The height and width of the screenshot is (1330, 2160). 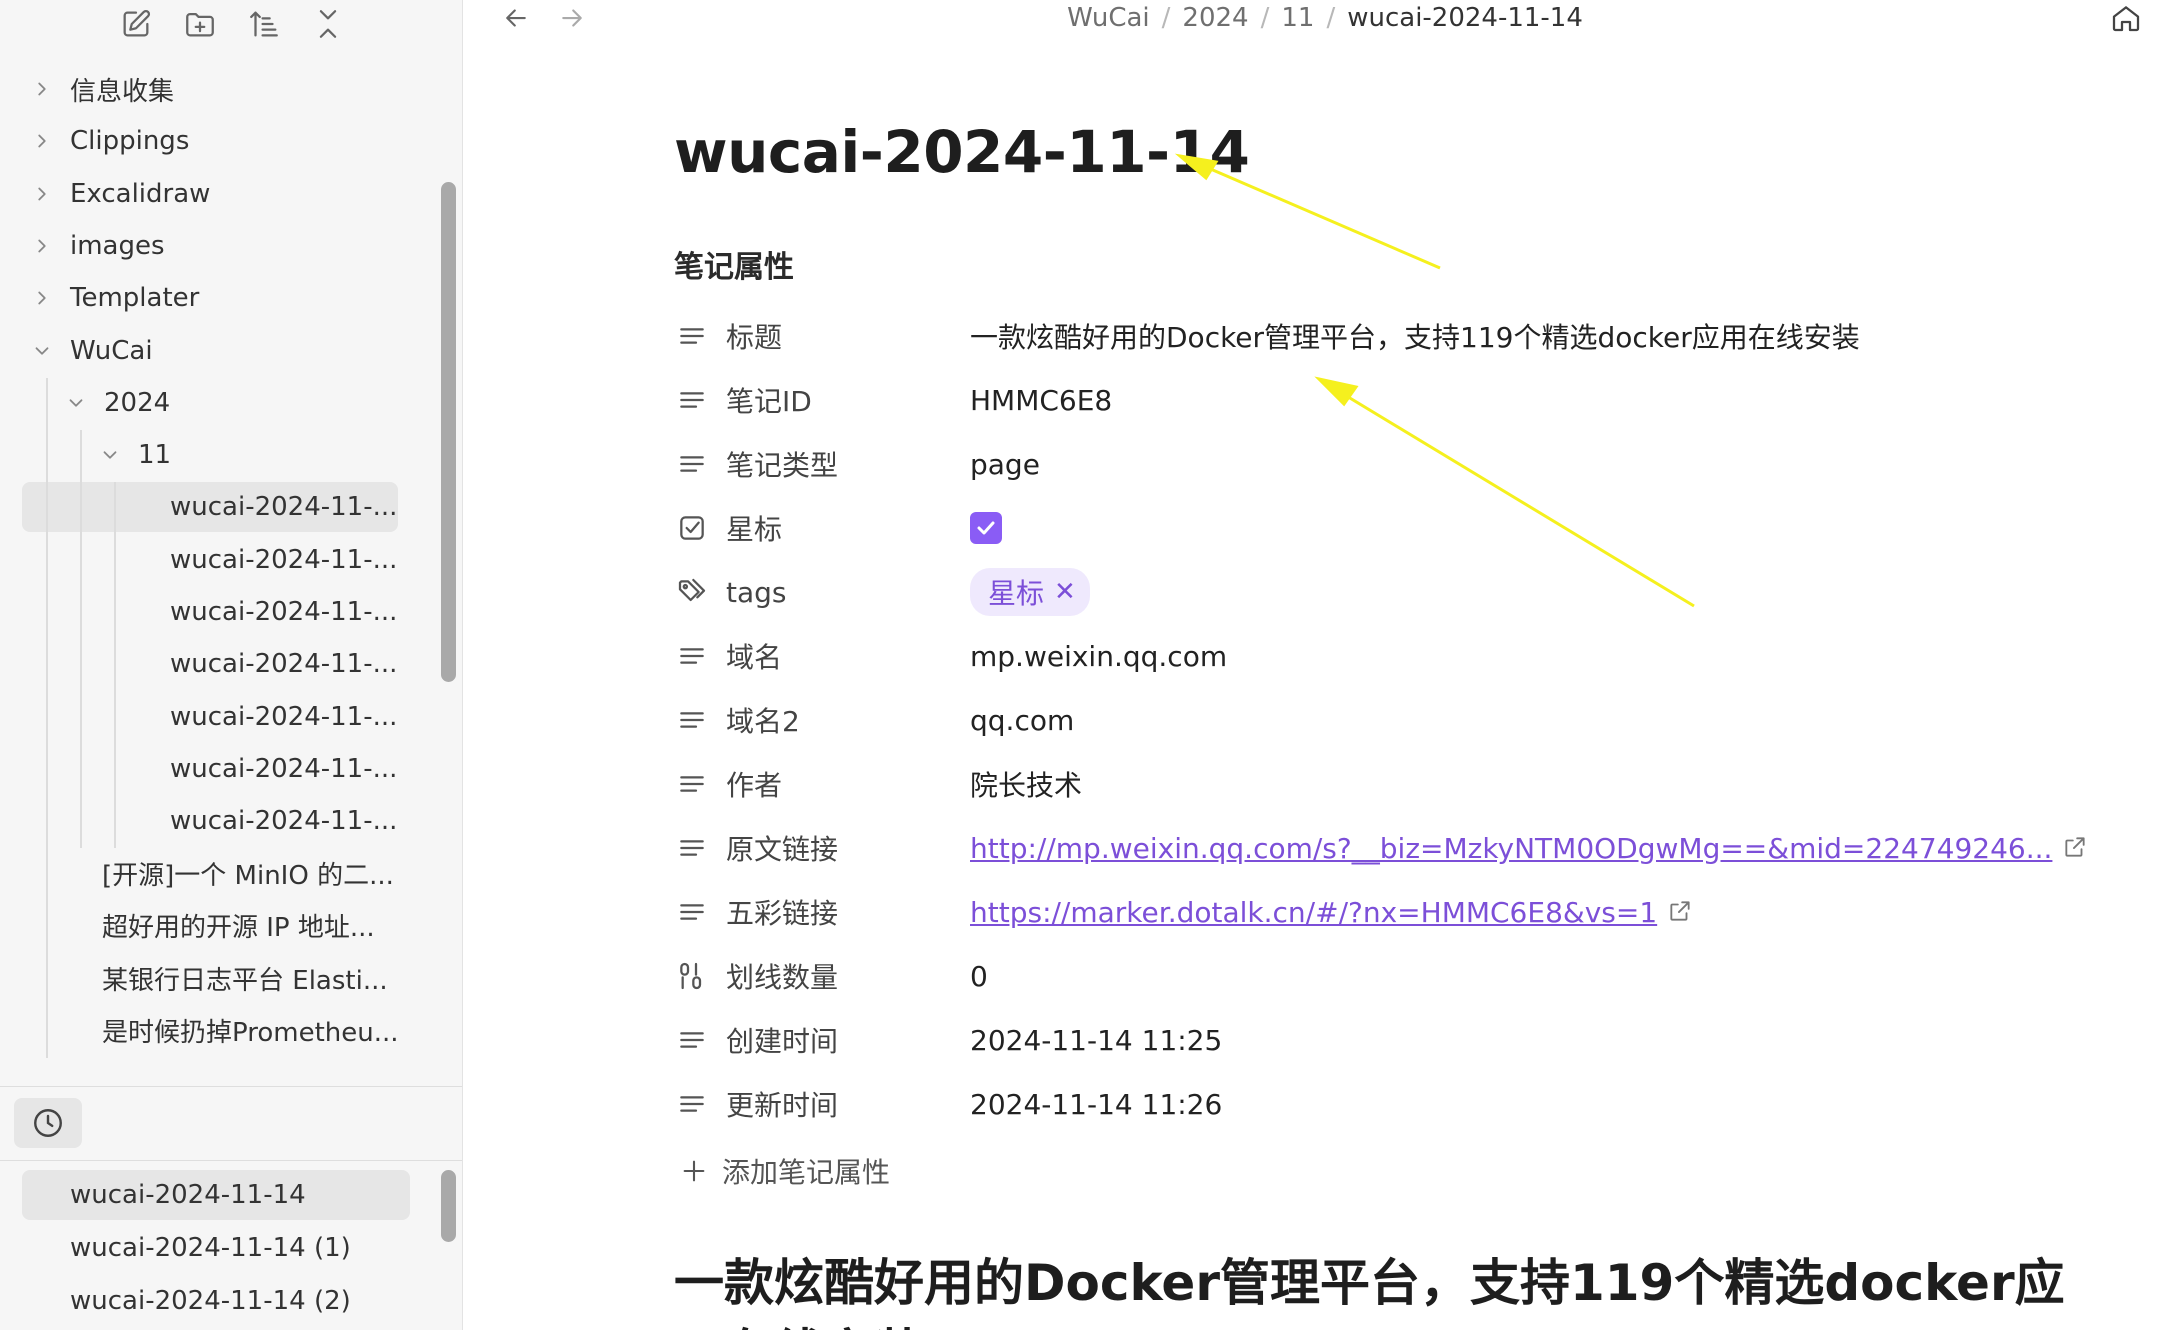 What do you see at coordinates (1022, 720) in the screenshot?
I see `property-value: qq.com` at bounding box center [1022, 720].